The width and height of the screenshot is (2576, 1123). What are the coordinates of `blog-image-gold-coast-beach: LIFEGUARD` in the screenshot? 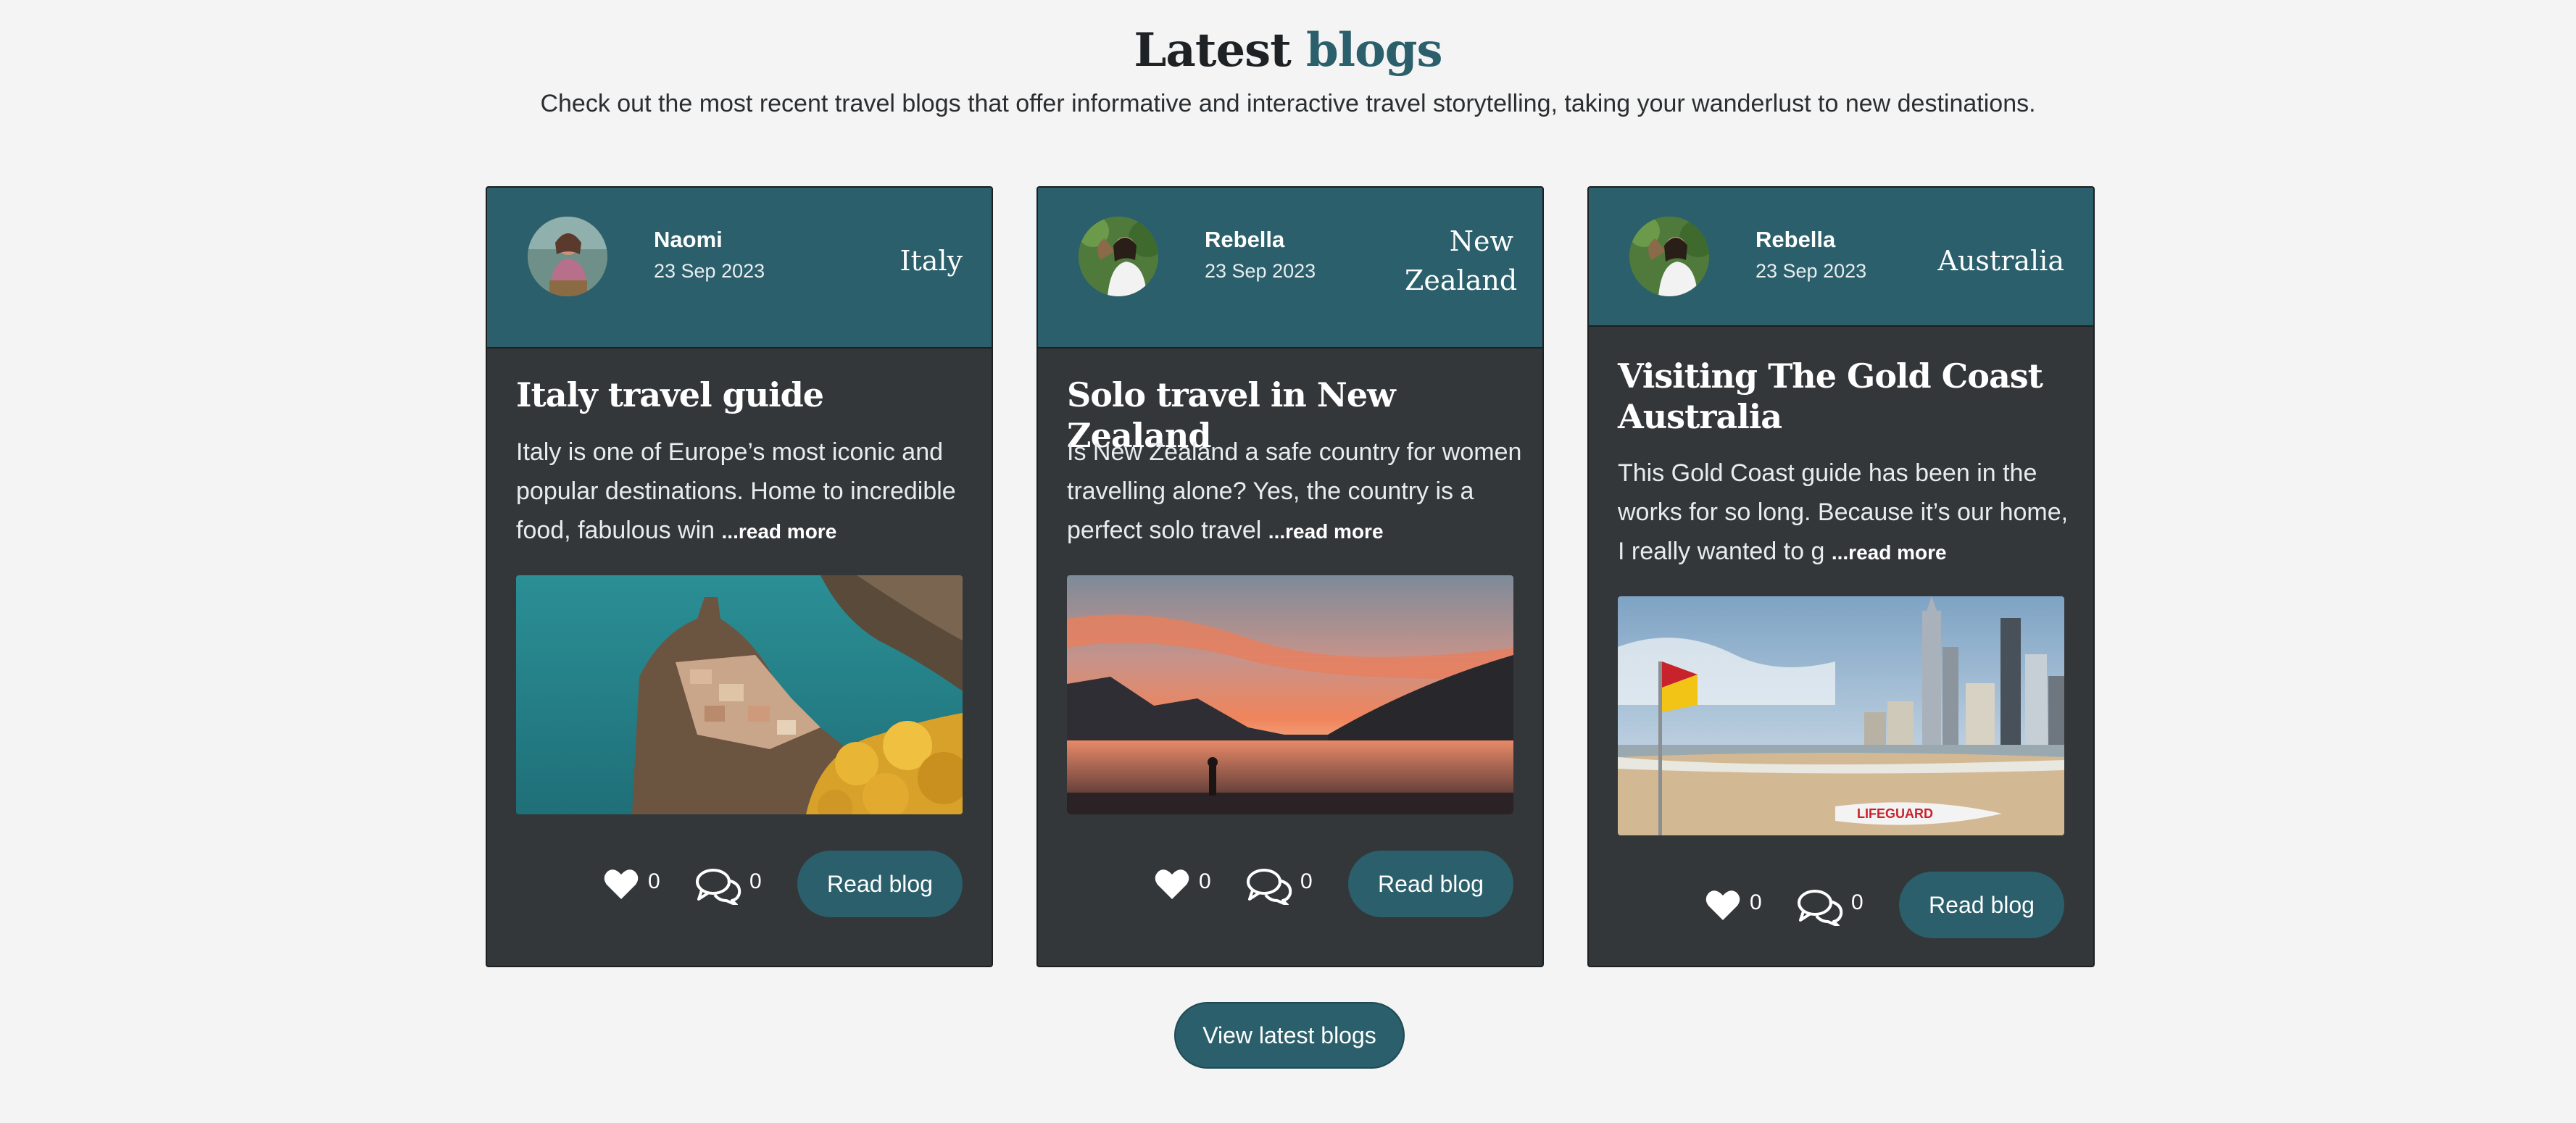 It's located at (1841, 715).